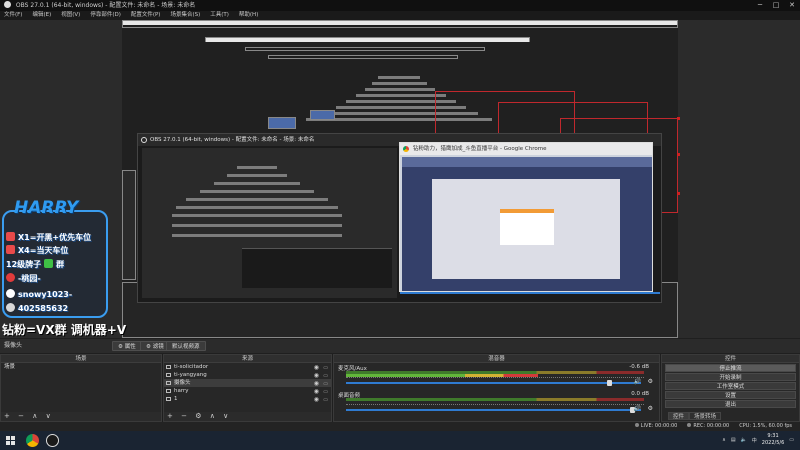 The width and height of the screenshot is (800, 450). I want to click on live-indicator-icon, so click(636, 425).